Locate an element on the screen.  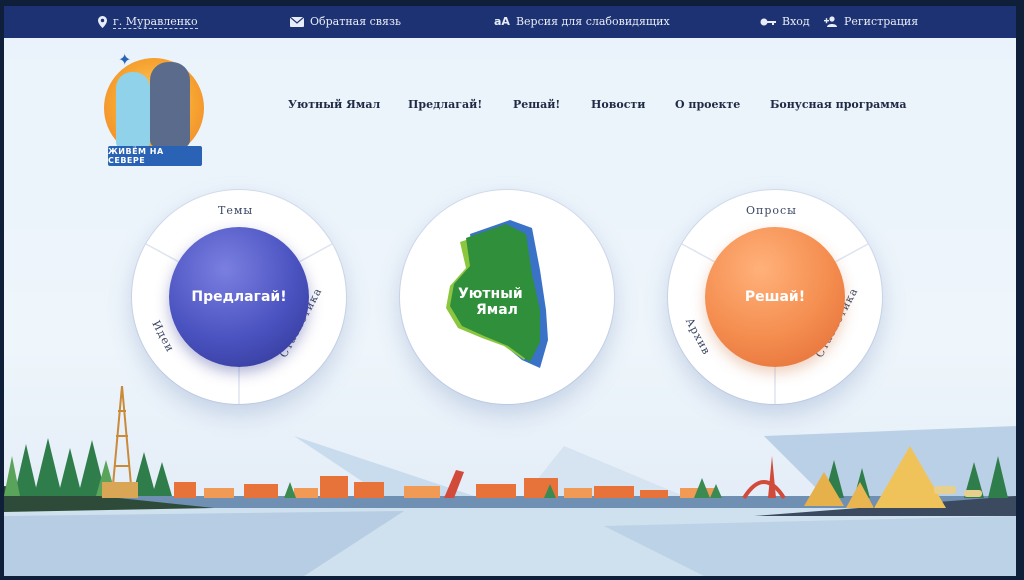
decide-button: Решай! is located at coordinates (775, 297).